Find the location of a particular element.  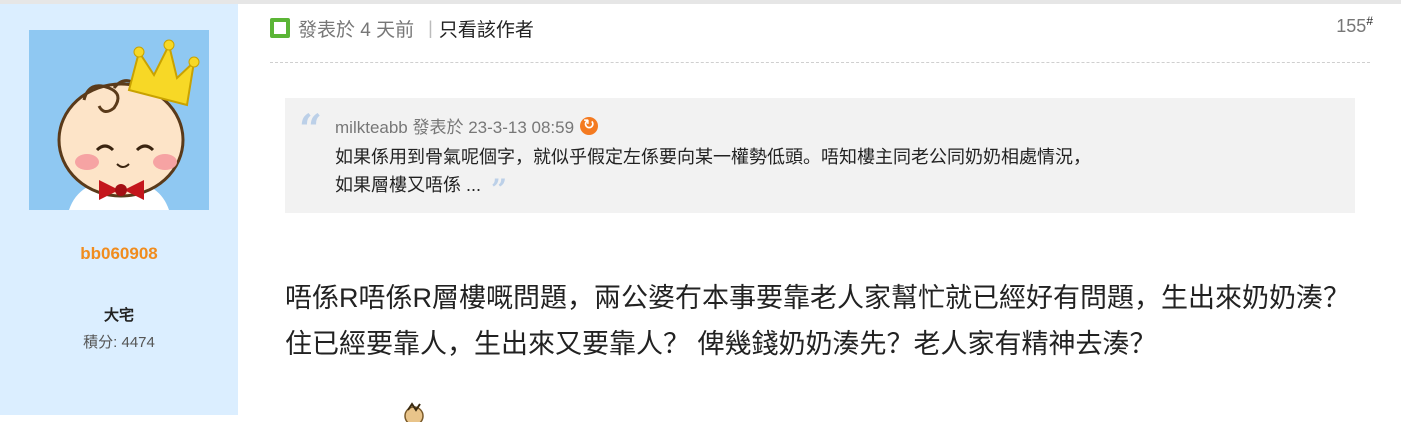

header-divider is located at coordinates (820, 62).